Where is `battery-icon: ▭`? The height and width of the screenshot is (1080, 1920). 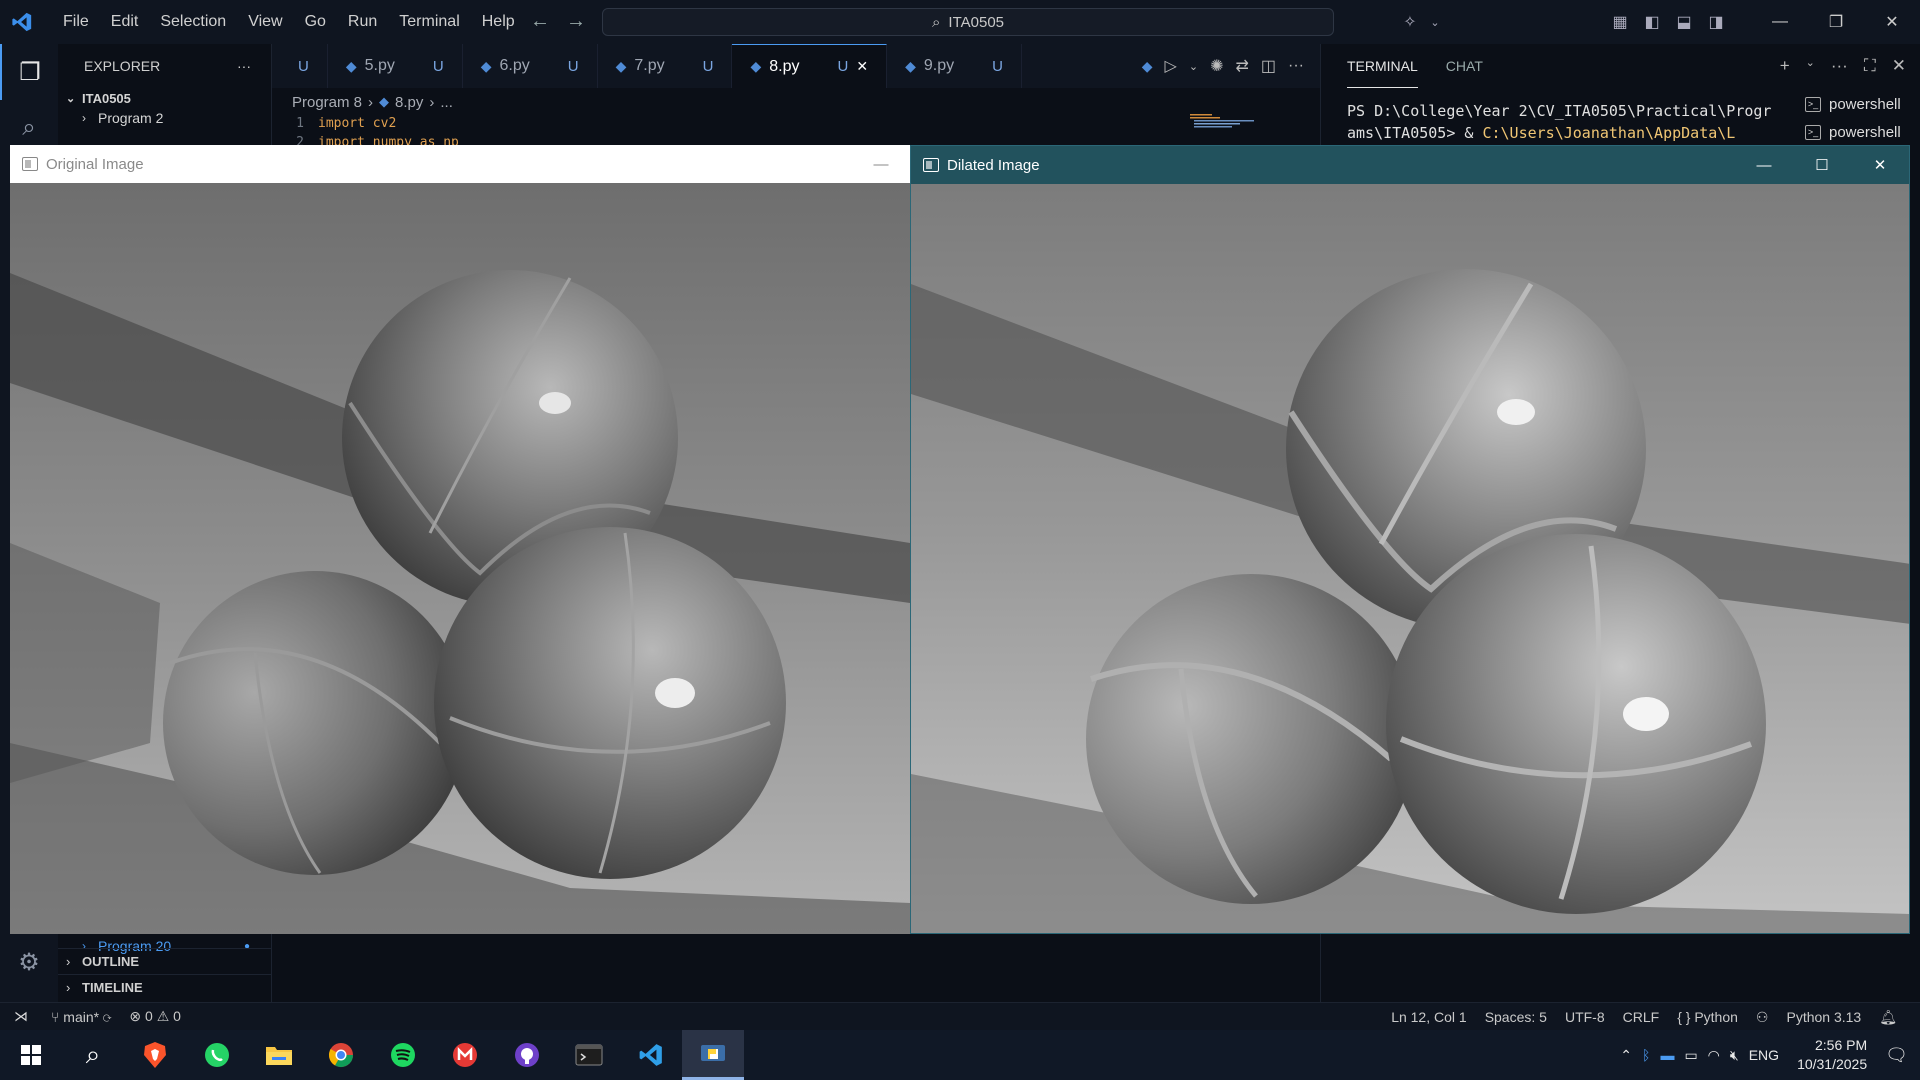 battery-icon: ▭ is located at coordinates (1690, 1055).